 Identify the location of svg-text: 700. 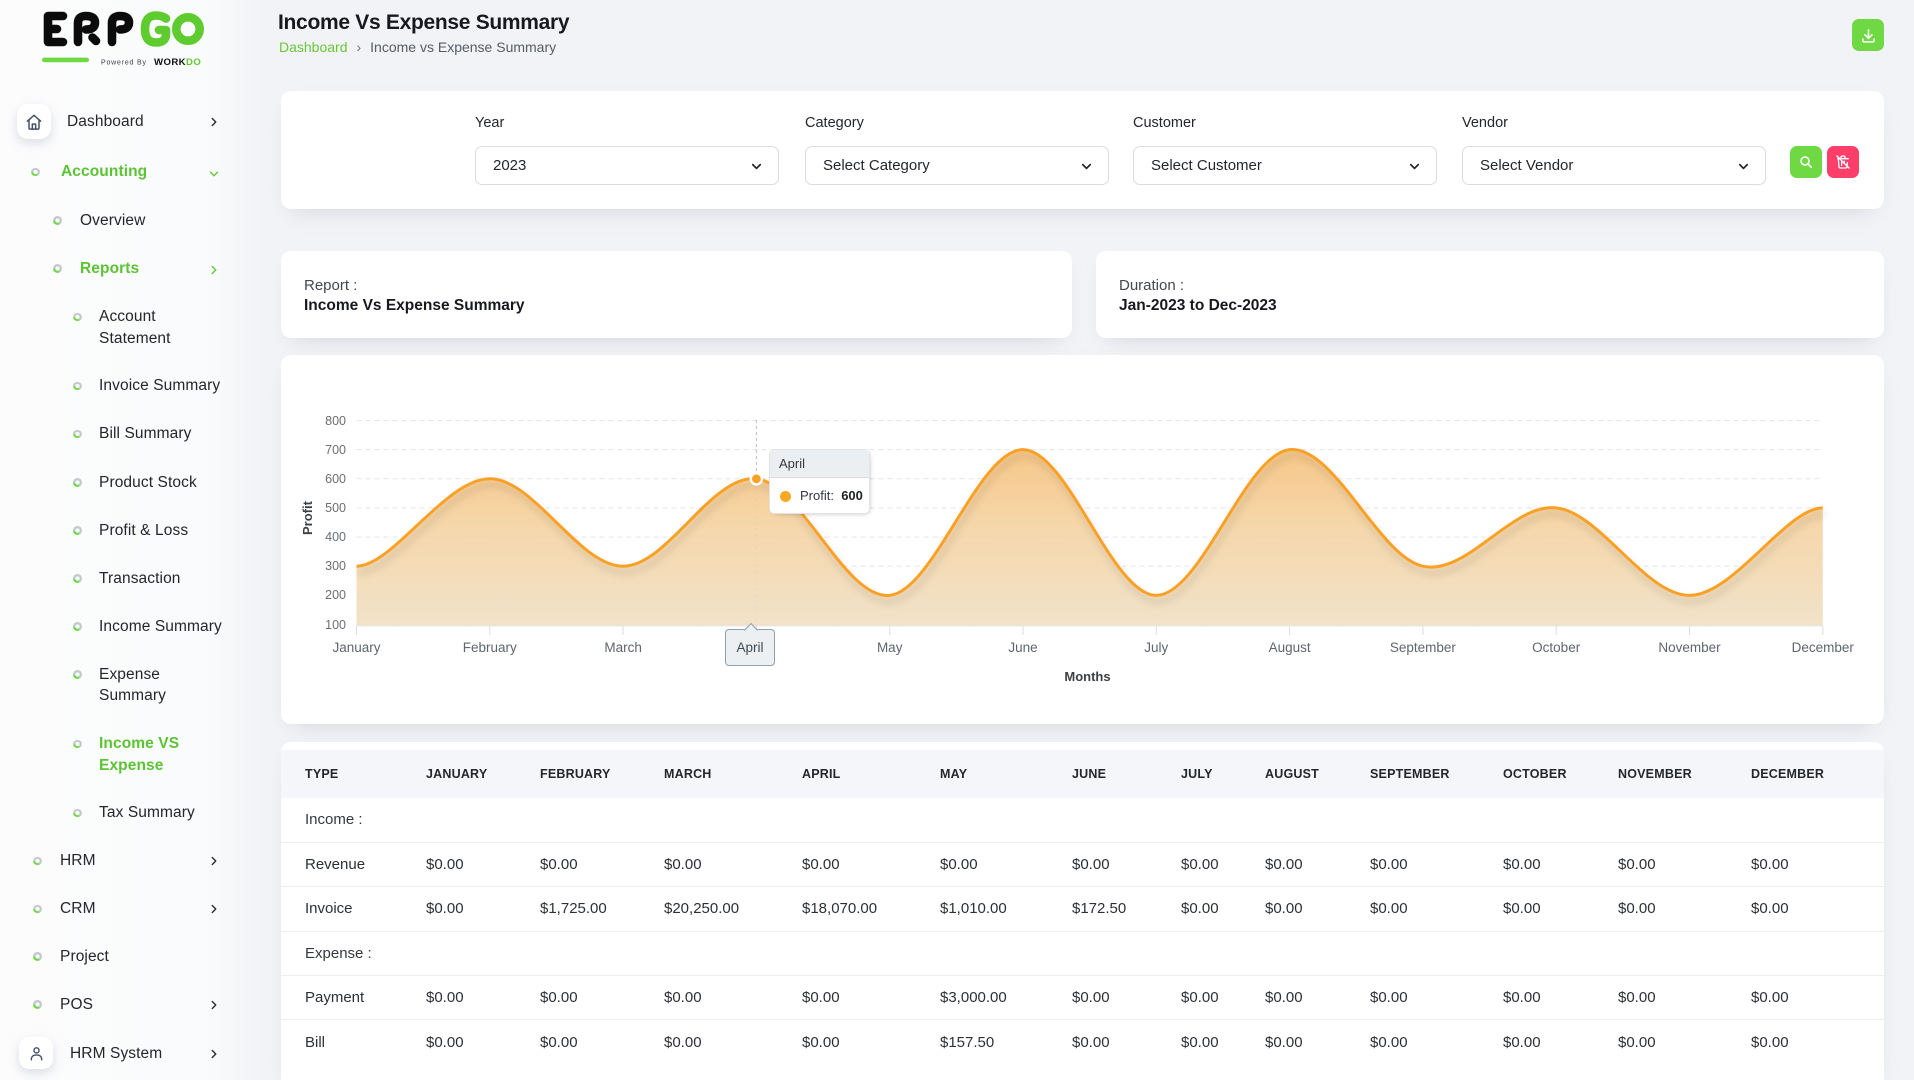
(335, 450).